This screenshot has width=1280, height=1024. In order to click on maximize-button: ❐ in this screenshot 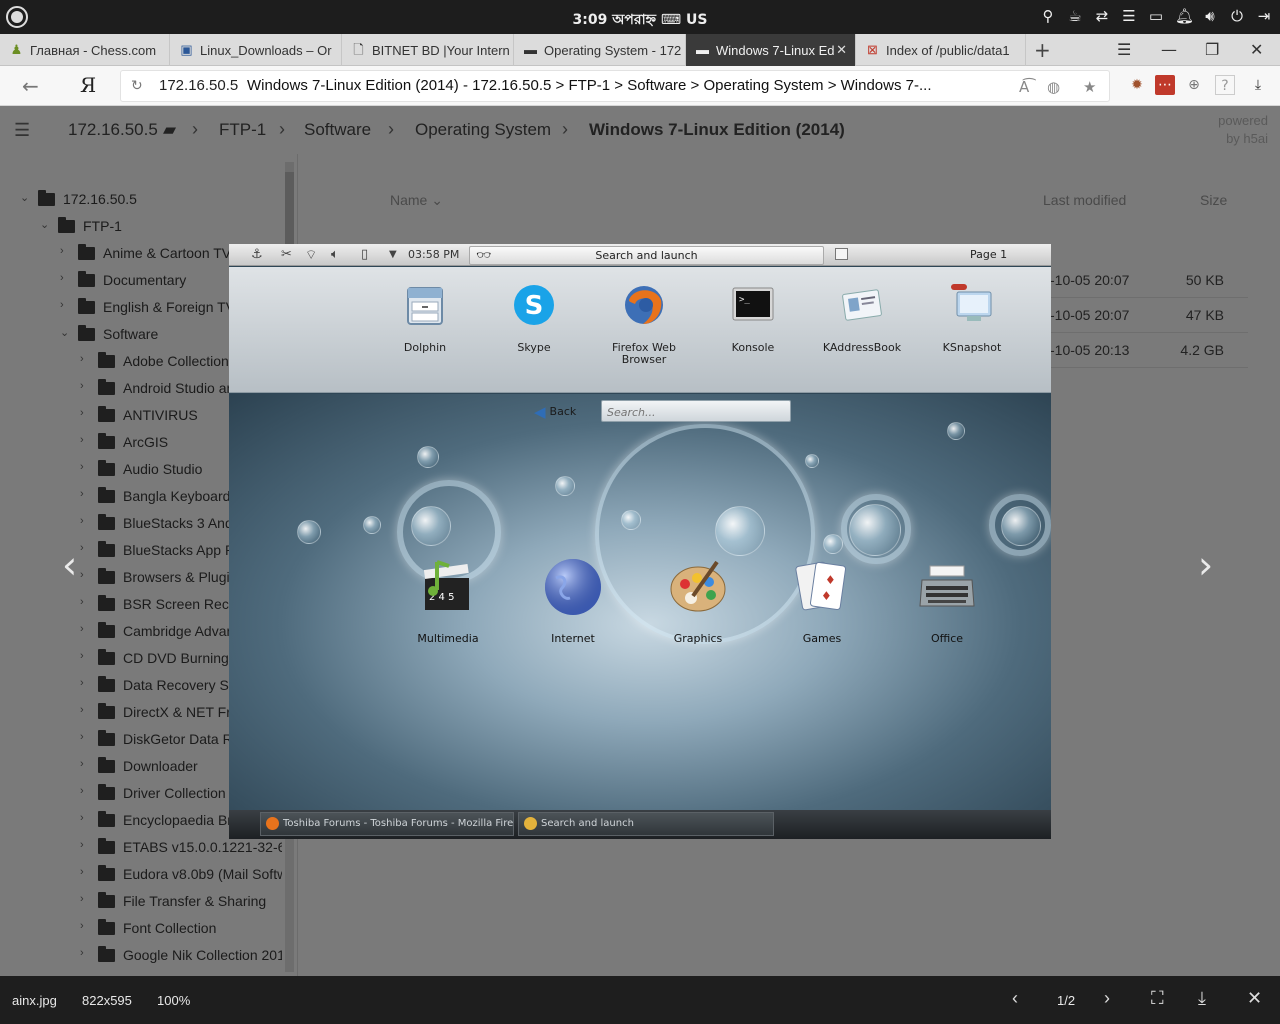, I will do `click(1212, 49)`.